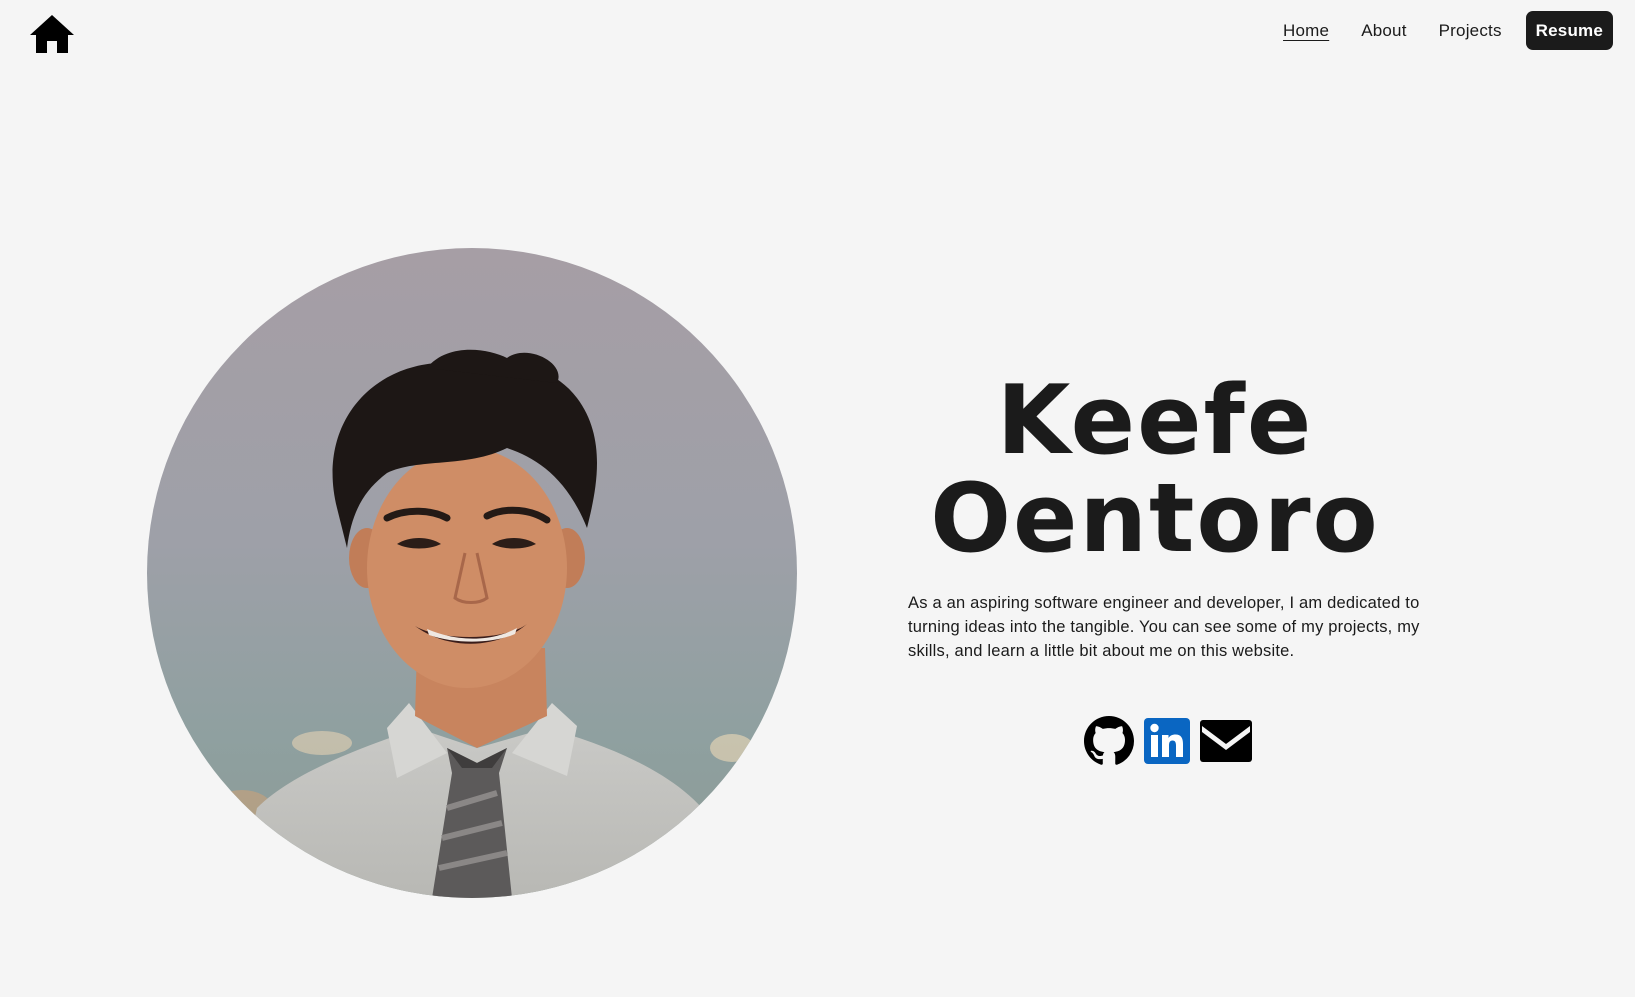  I want to click on home-icon, so click(52, 34).